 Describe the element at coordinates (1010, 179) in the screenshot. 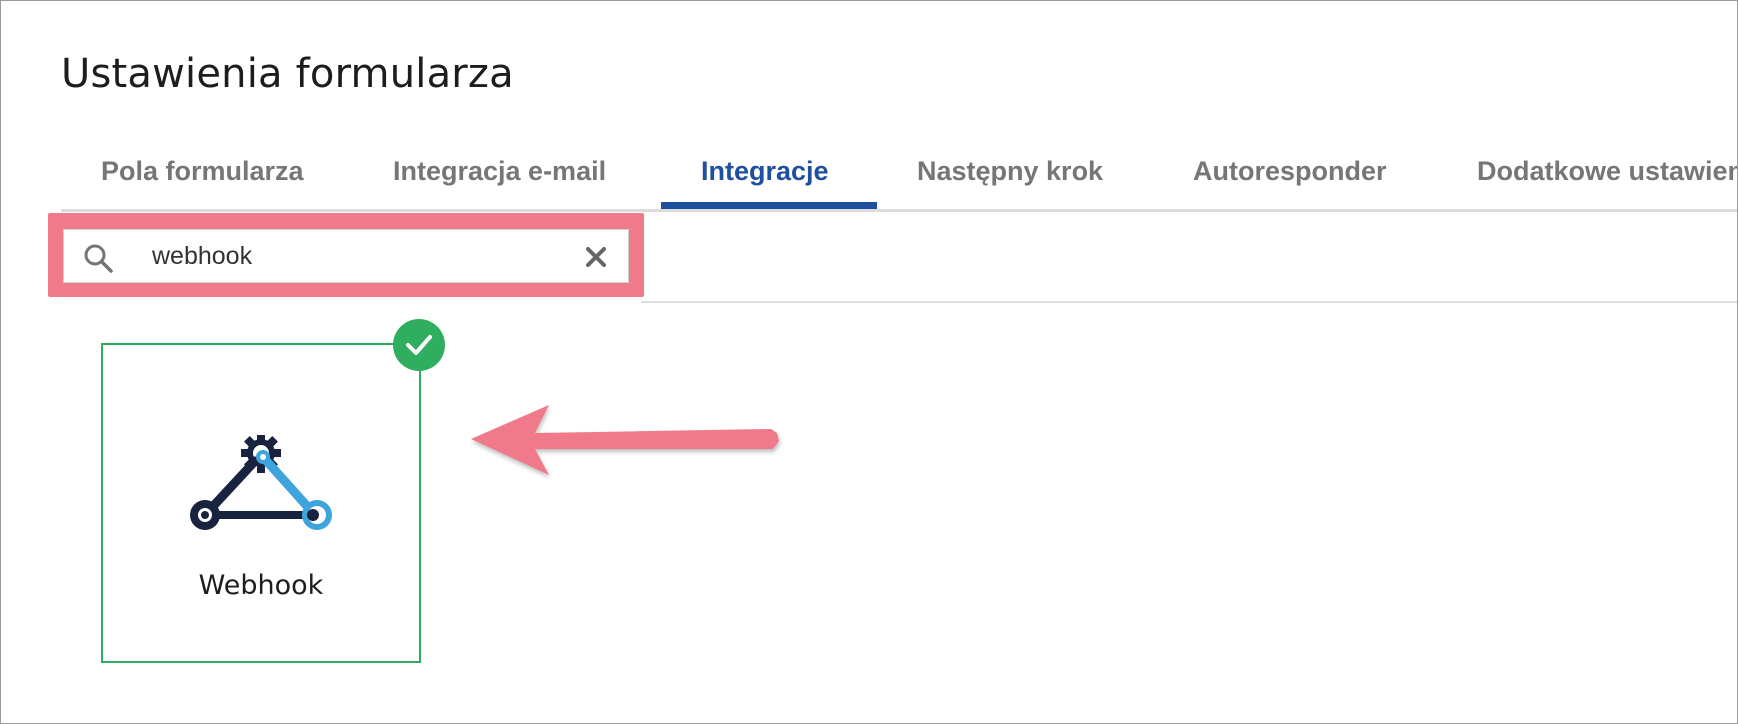

I see `tab-next-step: Następny krok` at that location.